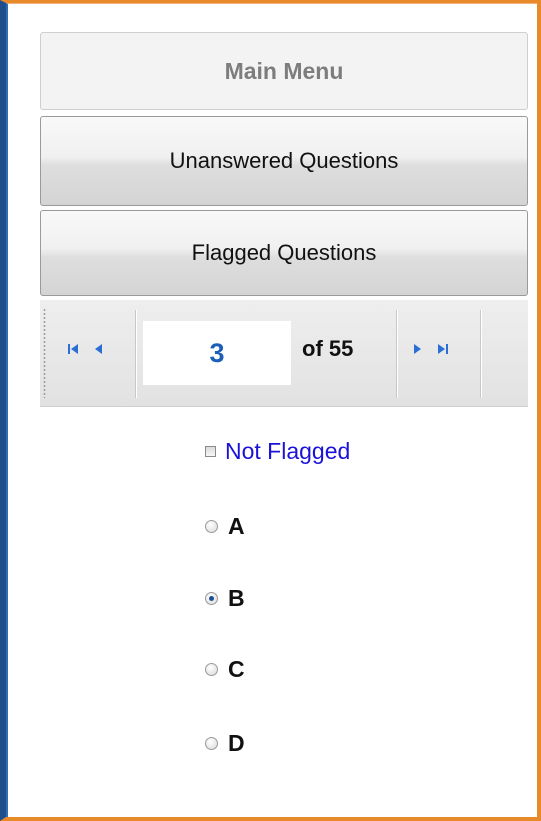 The width and height of the screenshot is (541, 821). What do you see at coordinates (73, 349) in the screenshot?
I see `first-page-icon` at bounding box center [73, 349].